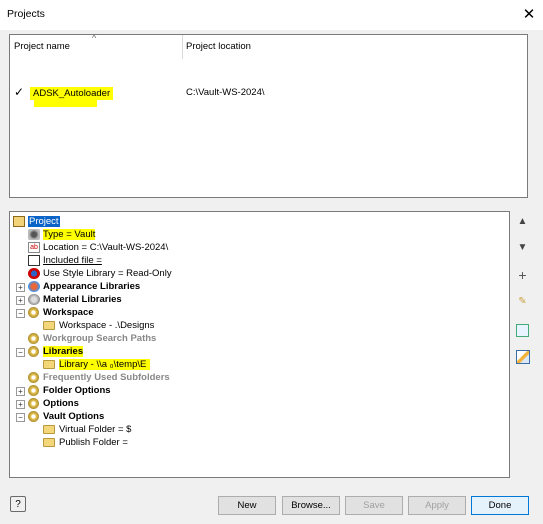 The image size is (543, 524). I want to click on sort-ascending-icon: ^, so click(94, 38).